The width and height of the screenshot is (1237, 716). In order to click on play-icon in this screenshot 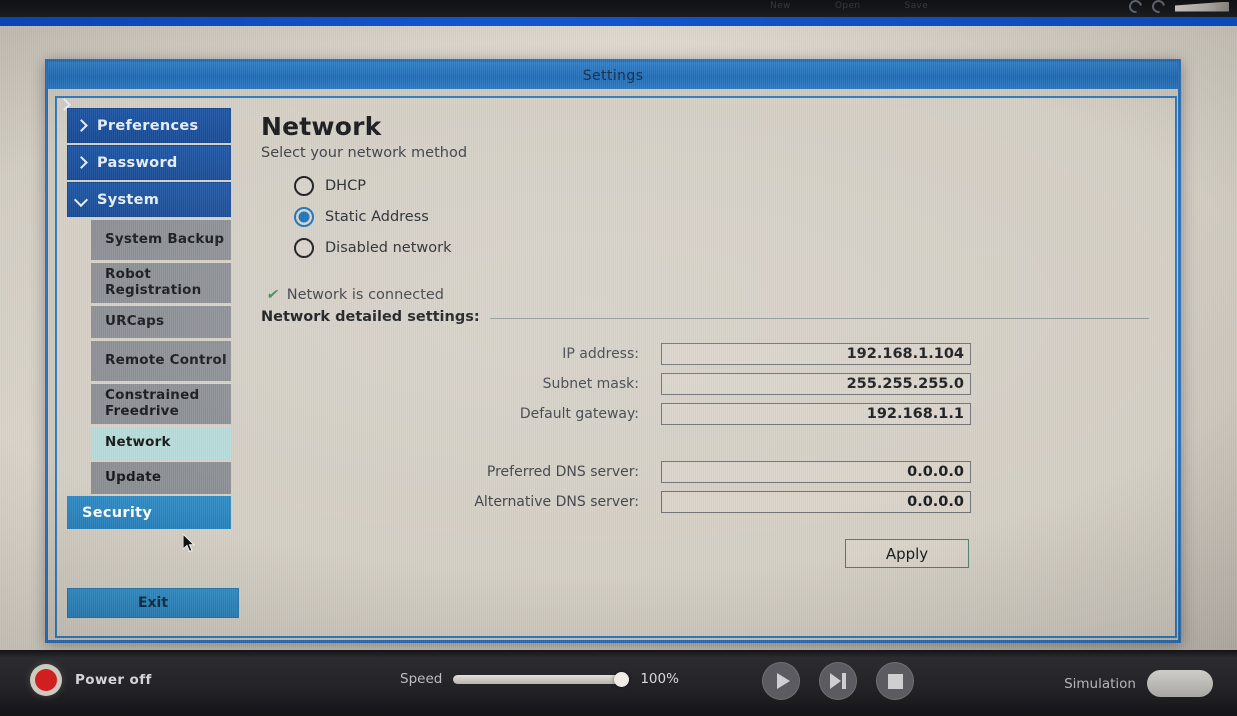, I will do `click(783, 681)`.